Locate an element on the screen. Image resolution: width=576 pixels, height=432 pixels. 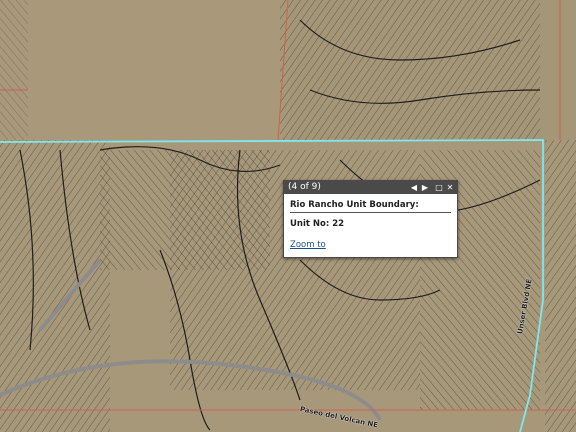
prev-feature-icon: ◀ is located at coordinates (414, 187).